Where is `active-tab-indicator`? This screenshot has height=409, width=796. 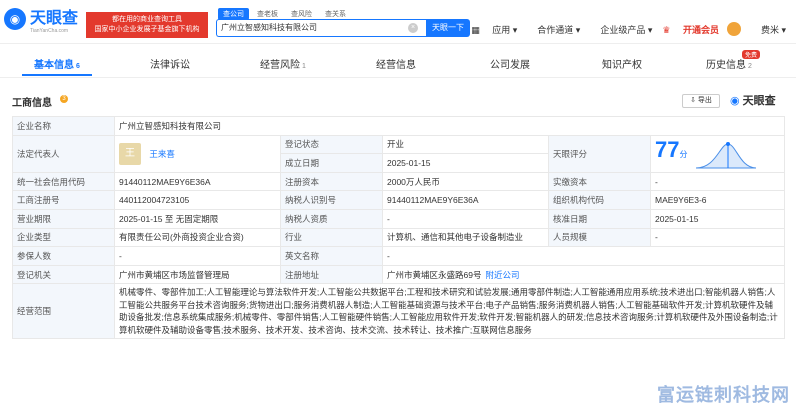
active-tab-indicator is located at coordinates (57, 75).